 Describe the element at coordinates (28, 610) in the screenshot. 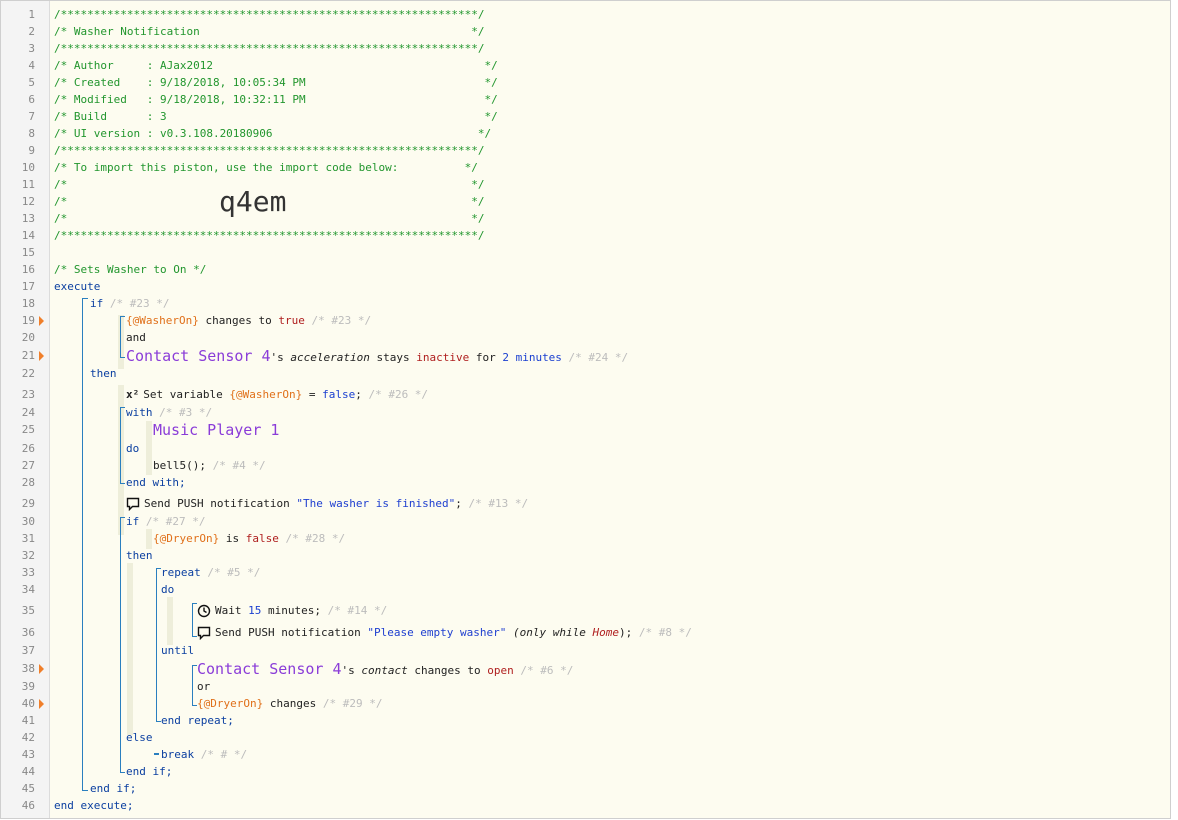

I see `line-number: 35` at that location.